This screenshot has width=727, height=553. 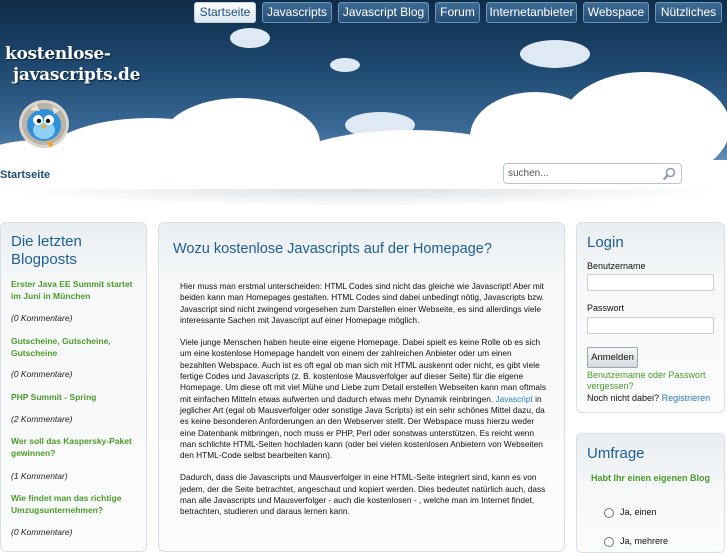 I want to click on nav-forum: Forum, so click(x=457, y=12).